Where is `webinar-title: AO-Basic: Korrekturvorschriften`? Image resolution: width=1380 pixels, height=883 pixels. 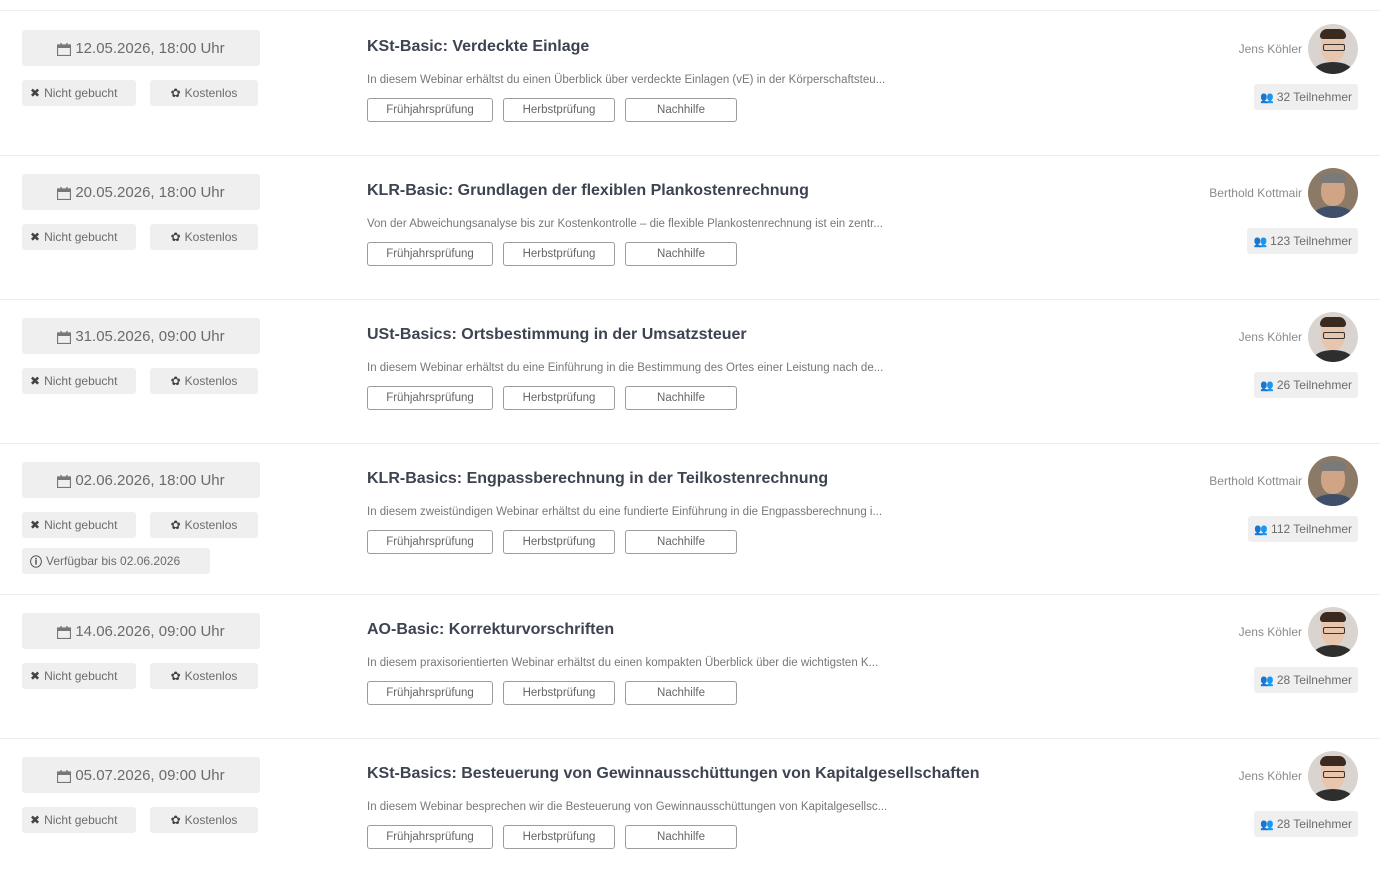
webinar-title: AO-Basic: Korrekturvorschriften is located at coordinates (707, 630).